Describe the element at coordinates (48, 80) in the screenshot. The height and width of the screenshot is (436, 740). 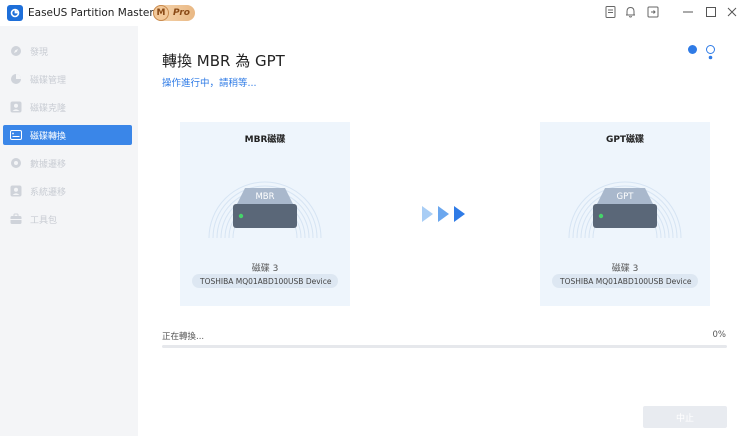
I see `sidebar-item-label: 磁碟管理` at that location.